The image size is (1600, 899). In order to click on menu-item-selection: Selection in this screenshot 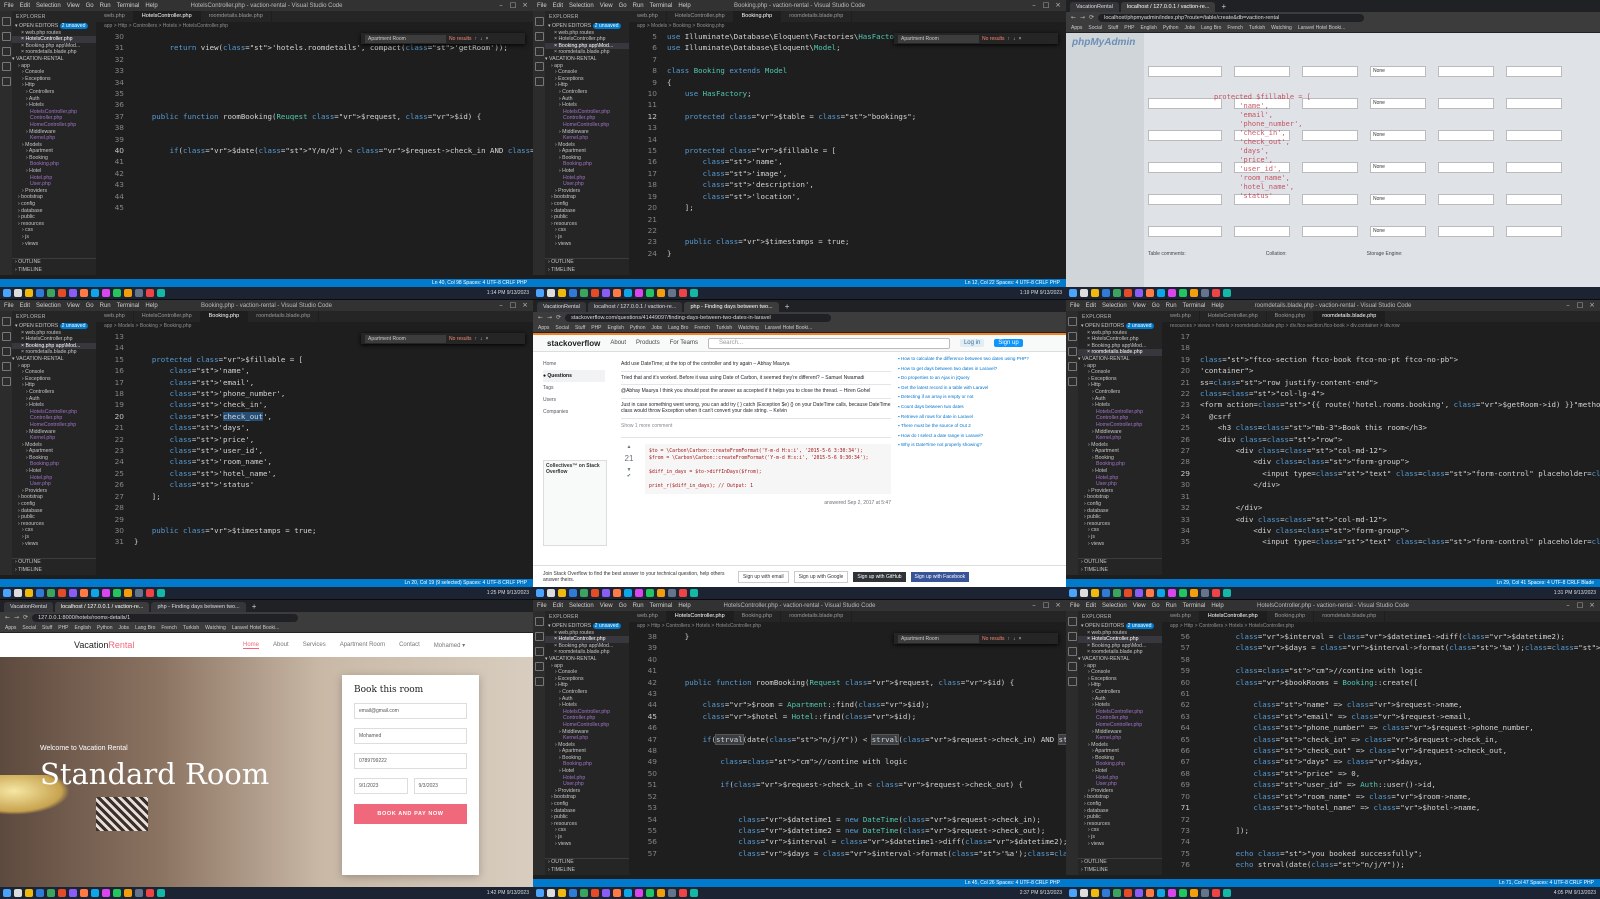, I will do `click(581, 6)`.